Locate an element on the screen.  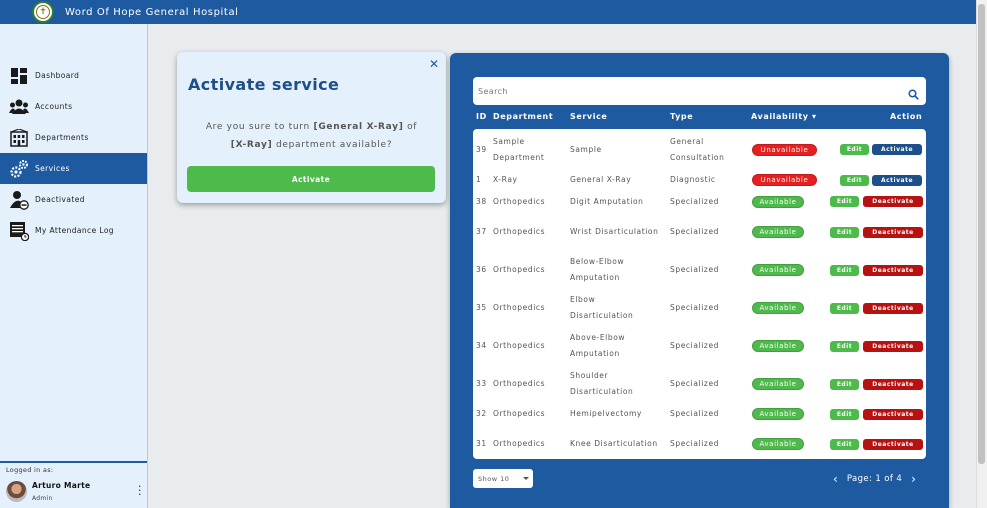
modal-department-name: [X-Ray] is located at coordinates (251, 145).